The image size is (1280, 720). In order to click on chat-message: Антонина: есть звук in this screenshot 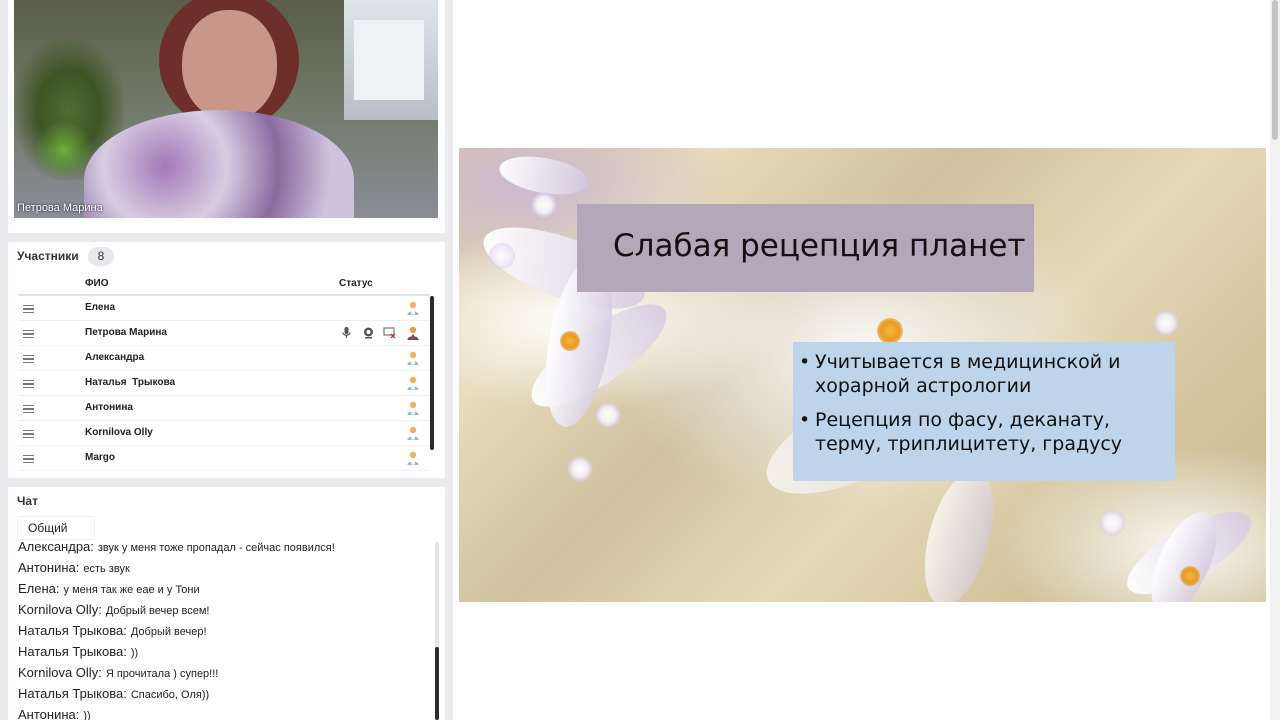, I will do `click(74, 568)`.